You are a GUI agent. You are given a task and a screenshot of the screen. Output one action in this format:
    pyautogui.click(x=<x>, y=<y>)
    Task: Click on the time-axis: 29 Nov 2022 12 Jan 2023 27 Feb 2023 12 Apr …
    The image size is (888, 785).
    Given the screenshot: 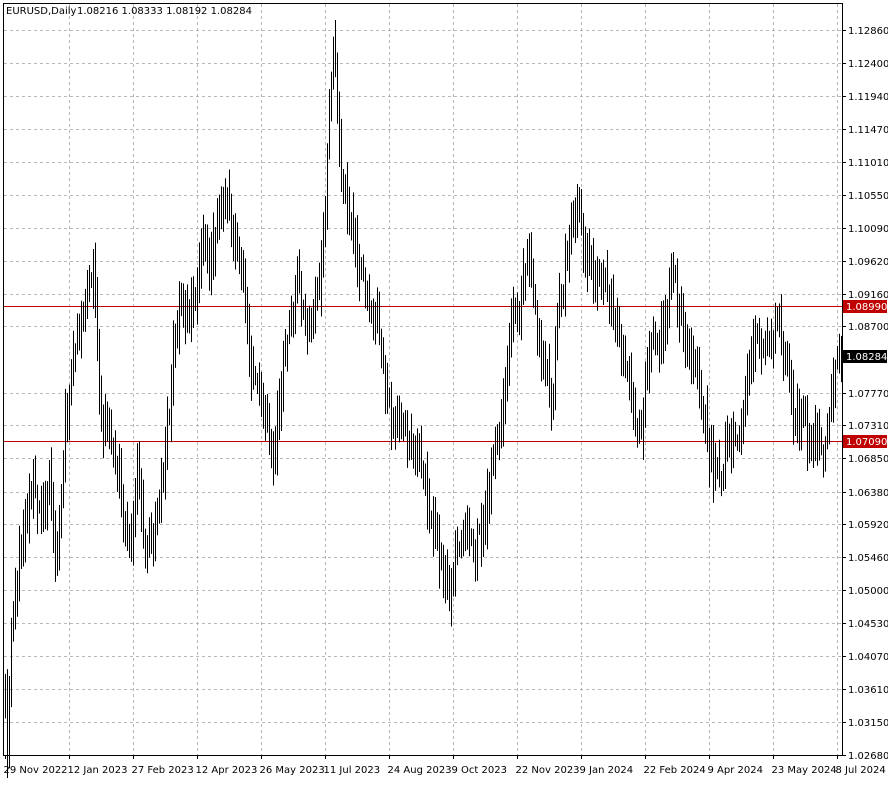 What is the action you would take?
    pyautogui.click(x=445, y=765)
    